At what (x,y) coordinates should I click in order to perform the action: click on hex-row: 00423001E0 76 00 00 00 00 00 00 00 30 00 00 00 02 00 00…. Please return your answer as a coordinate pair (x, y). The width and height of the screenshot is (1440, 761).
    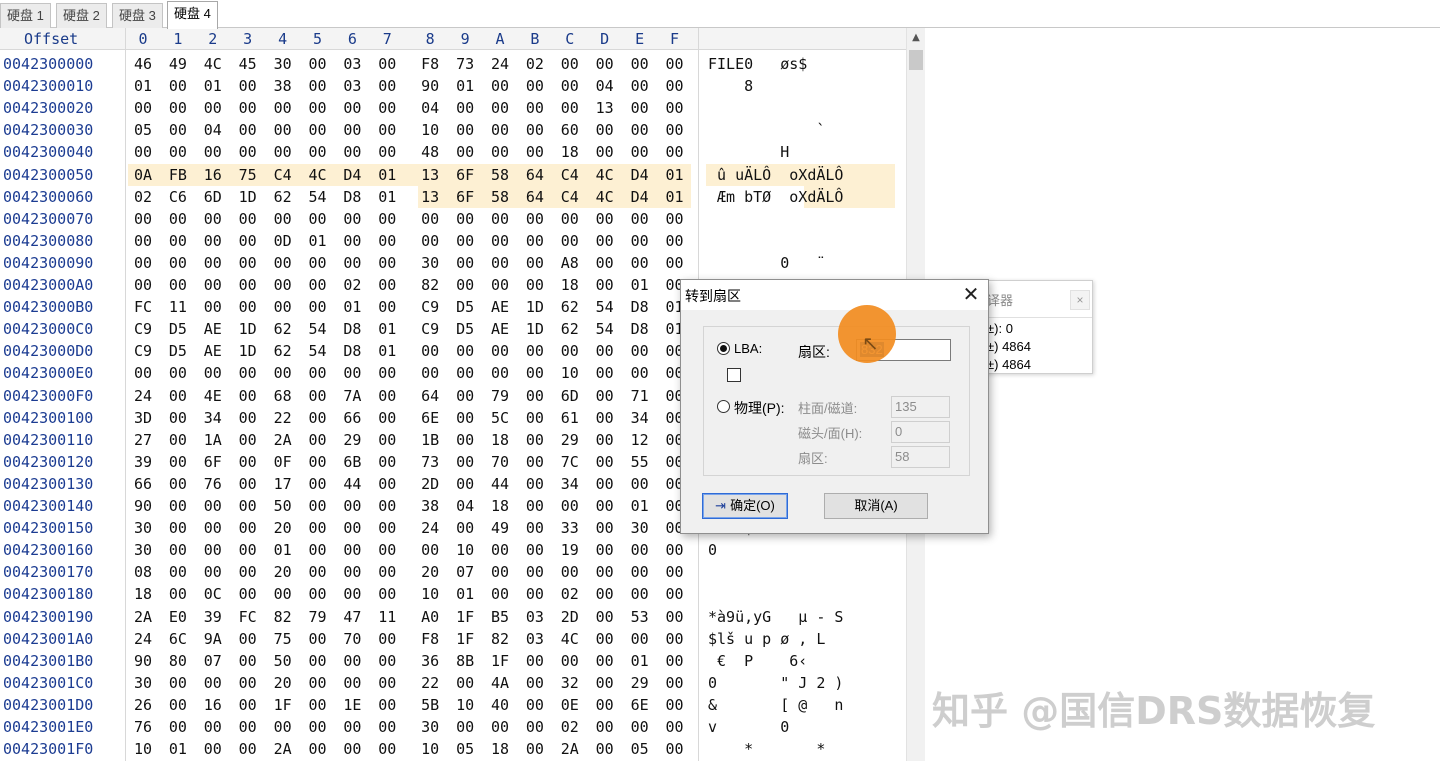
    Looking at the image, I should click on (453, 727).